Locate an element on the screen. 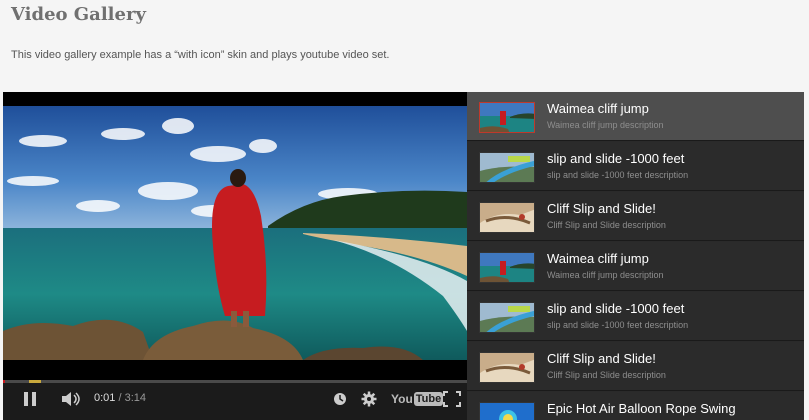 Image resolution: width=809 pixels, height=420 pixels. time-display: 0:01 / 3:14 is located at coordinates (120, 398).